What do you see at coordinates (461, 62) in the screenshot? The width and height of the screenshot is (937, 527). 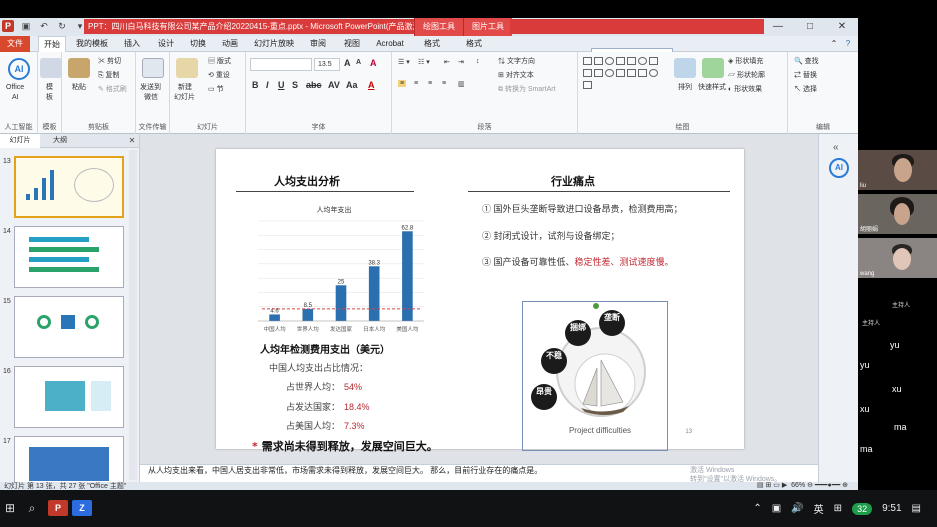 I see `indent-increase-icon: ⇥` at bounding box center [461, 62].